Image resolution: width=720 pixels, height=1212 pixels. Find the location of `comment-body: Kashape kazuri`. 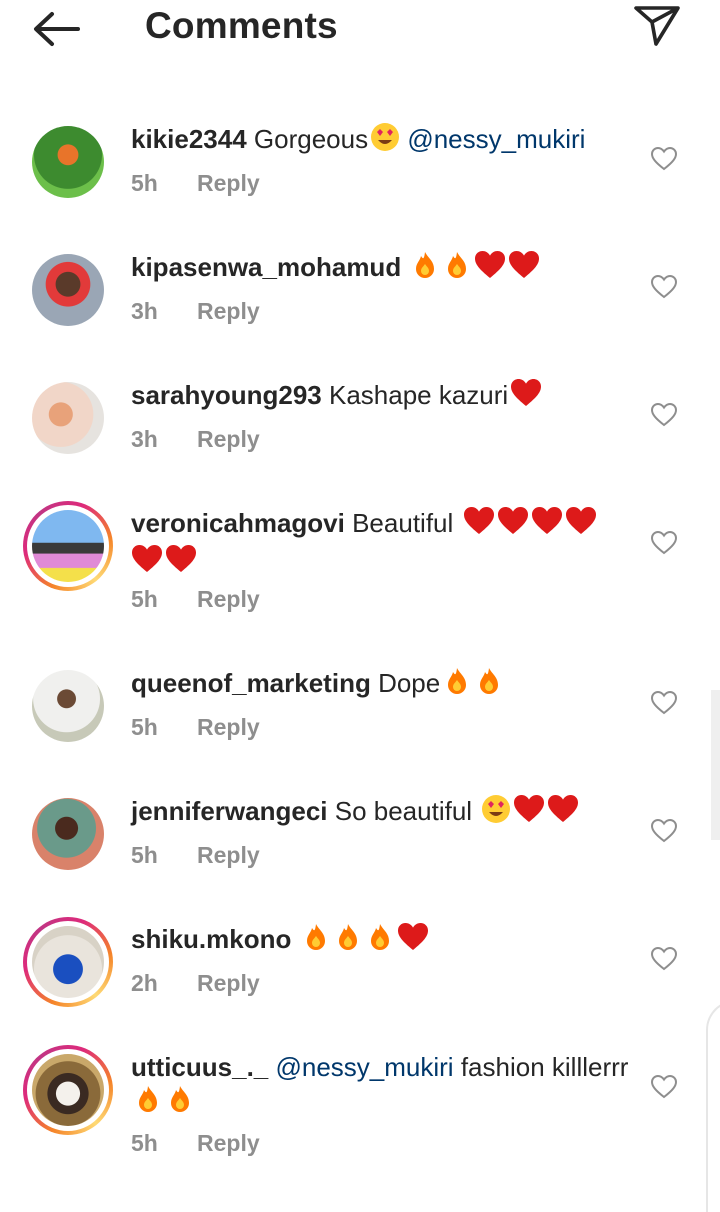

comment-body: Kashape kazuri is located at coordinates (418, 395).